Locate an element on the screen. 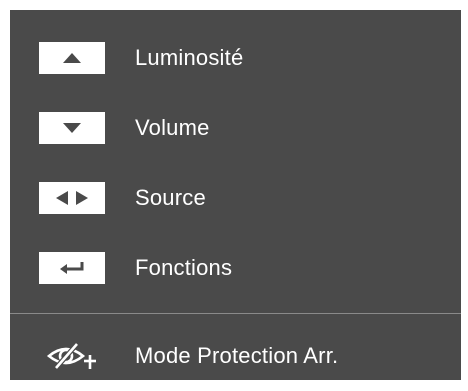  menu-item-source: Source is located at coordinates (235, 198).